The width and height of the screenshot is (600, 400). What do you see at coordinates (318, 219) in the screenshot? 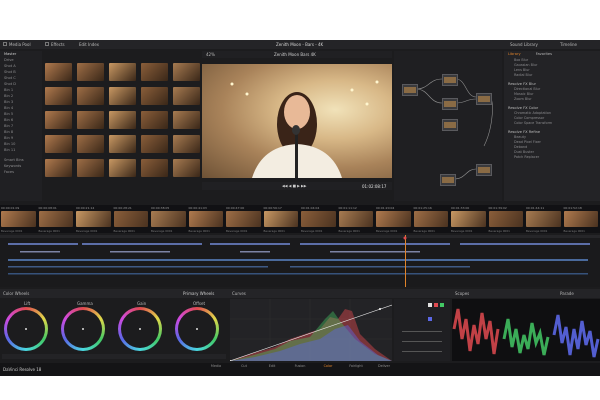
I see `filmstrip-clip: 00:01:04:04 Beverage 0001` at bounding box center [318, 219].